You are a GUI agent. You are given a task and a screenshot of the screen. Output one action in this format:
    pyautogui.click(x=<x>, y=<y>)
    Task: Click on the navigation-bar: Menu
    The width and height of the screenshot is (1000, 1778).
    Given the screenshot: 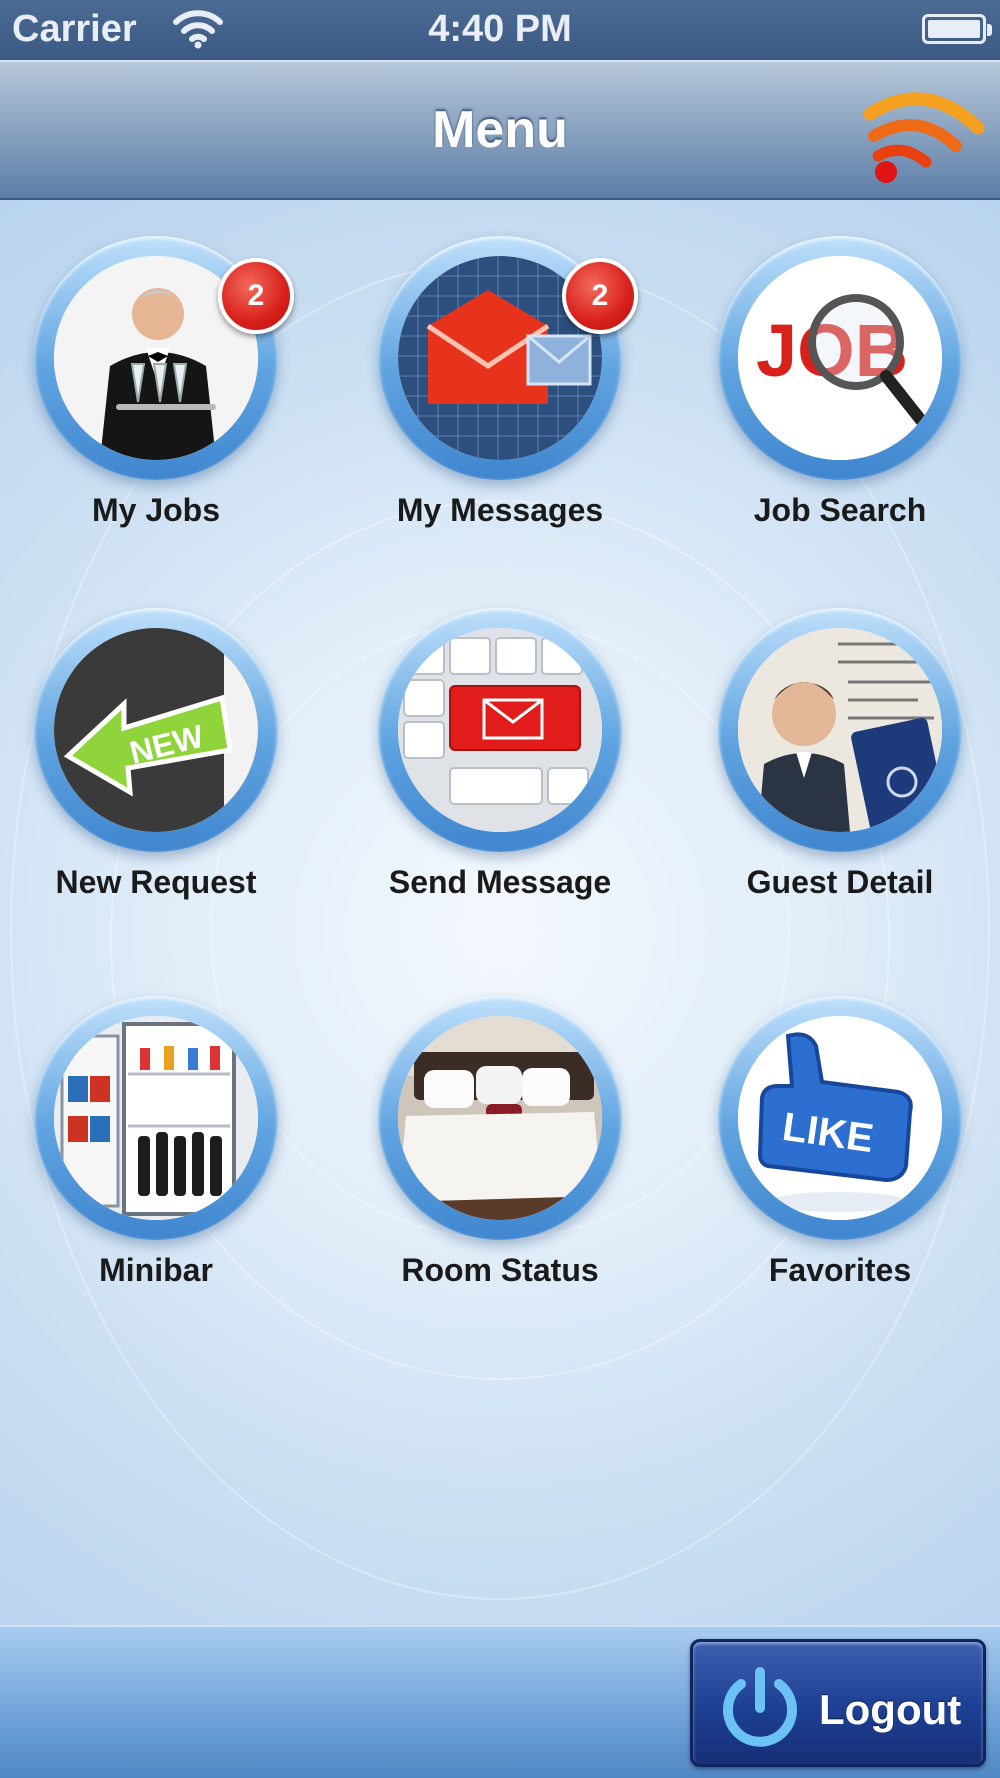 What is the action you would take?
    pyautogui.click(x=500, y=130)
    